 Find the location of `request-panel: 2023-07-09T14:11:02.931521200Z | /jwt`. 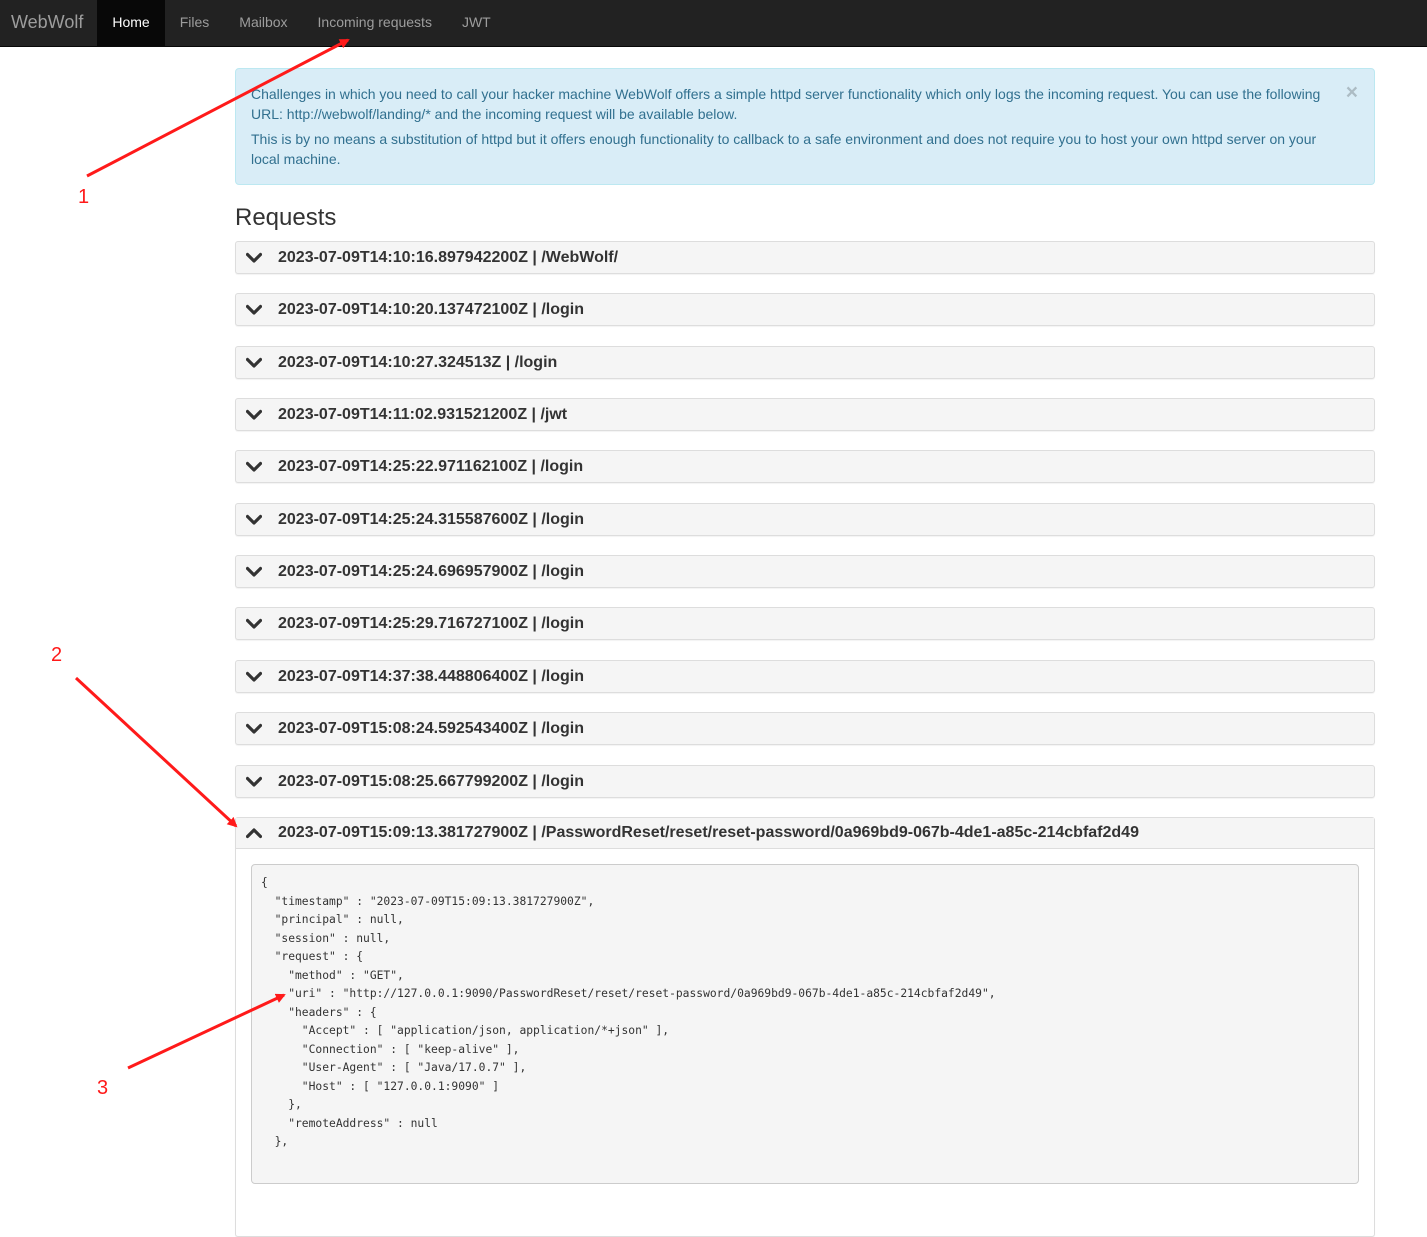

request-panel: 2023-07-09T14:11:02.931521200Z | /jwt is located at coordinates (805, 414).